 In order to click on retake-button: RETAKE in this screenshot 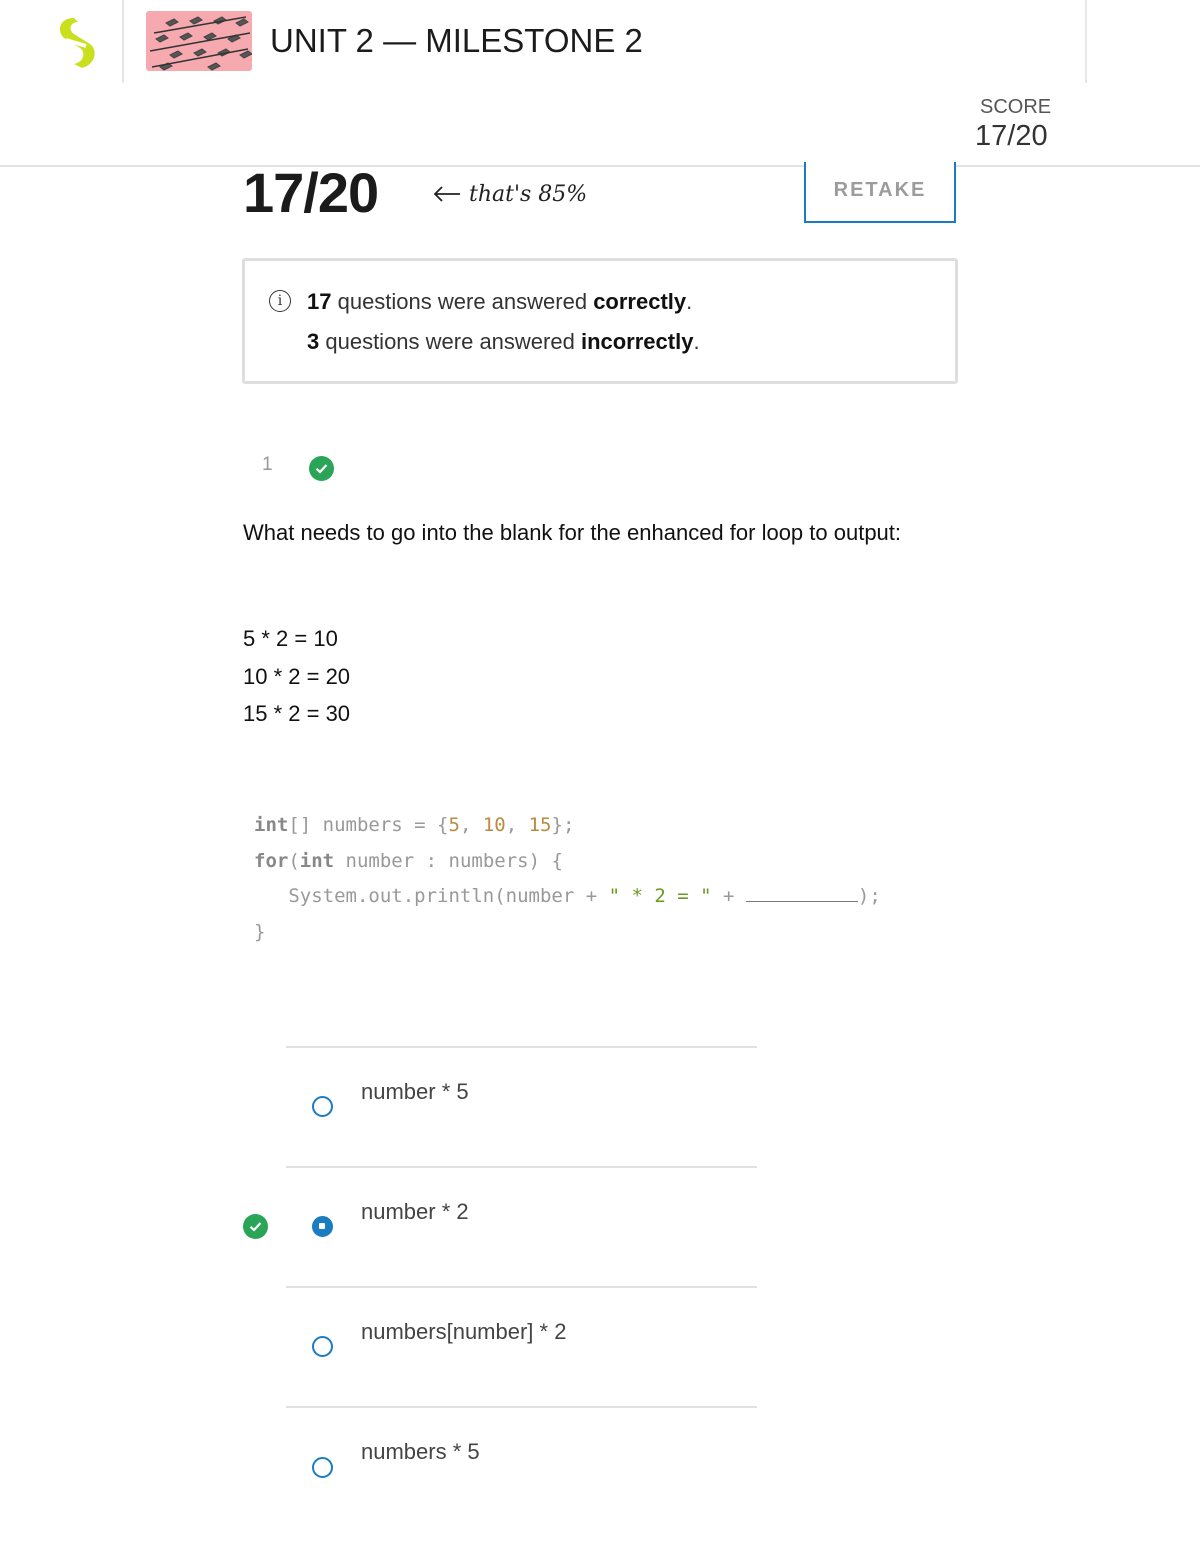, I will do `click(880, 192)`.